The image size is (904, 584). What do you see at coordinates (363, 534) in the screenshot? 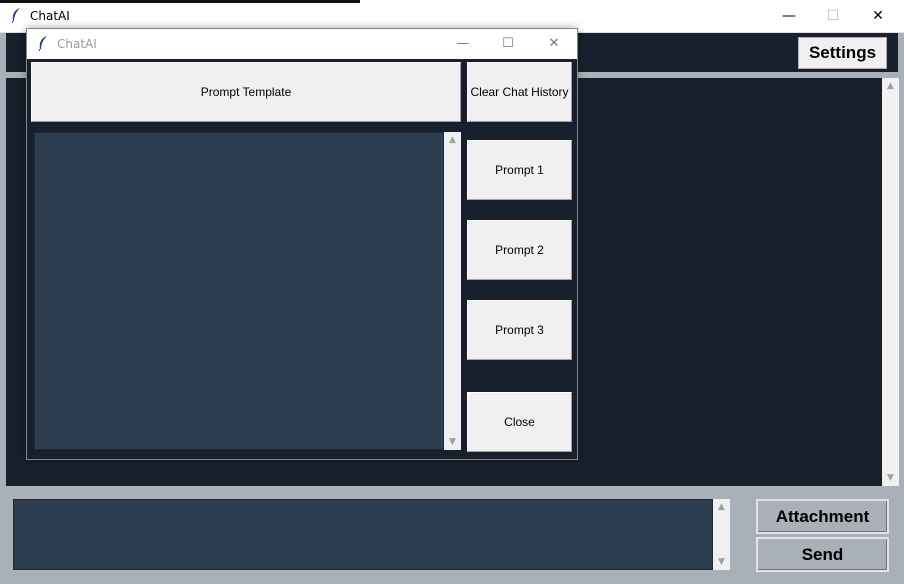
I see `message-input` at bounding box center [363, 534].